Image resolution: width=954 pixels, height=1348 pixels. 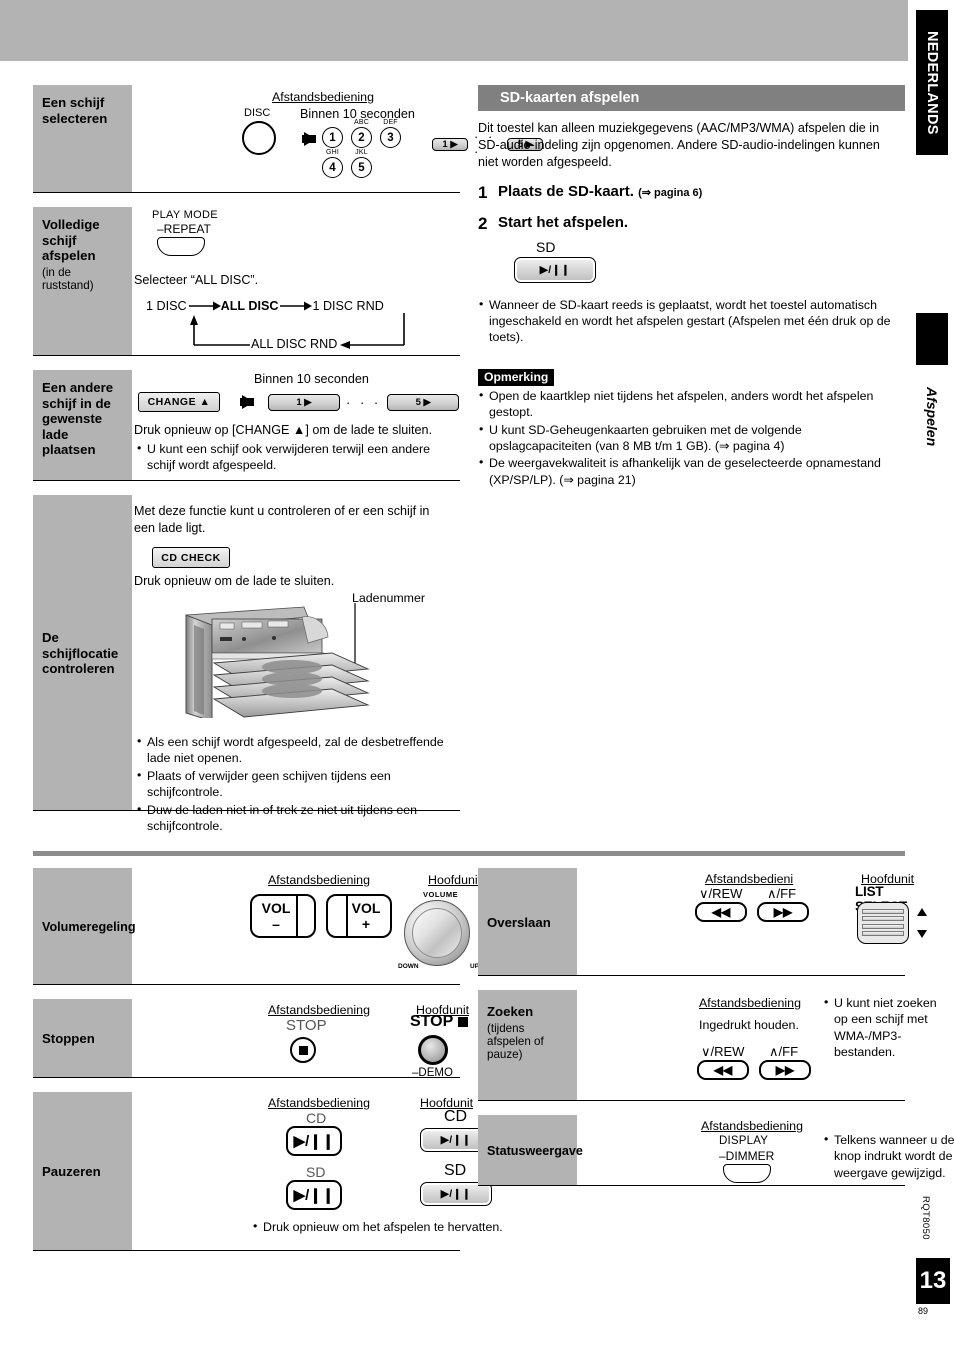 What do you see at coordinates (721, 912) in the screenshot?
I see `skip-back-button: ◀◀` at bounding box center [721, 912].